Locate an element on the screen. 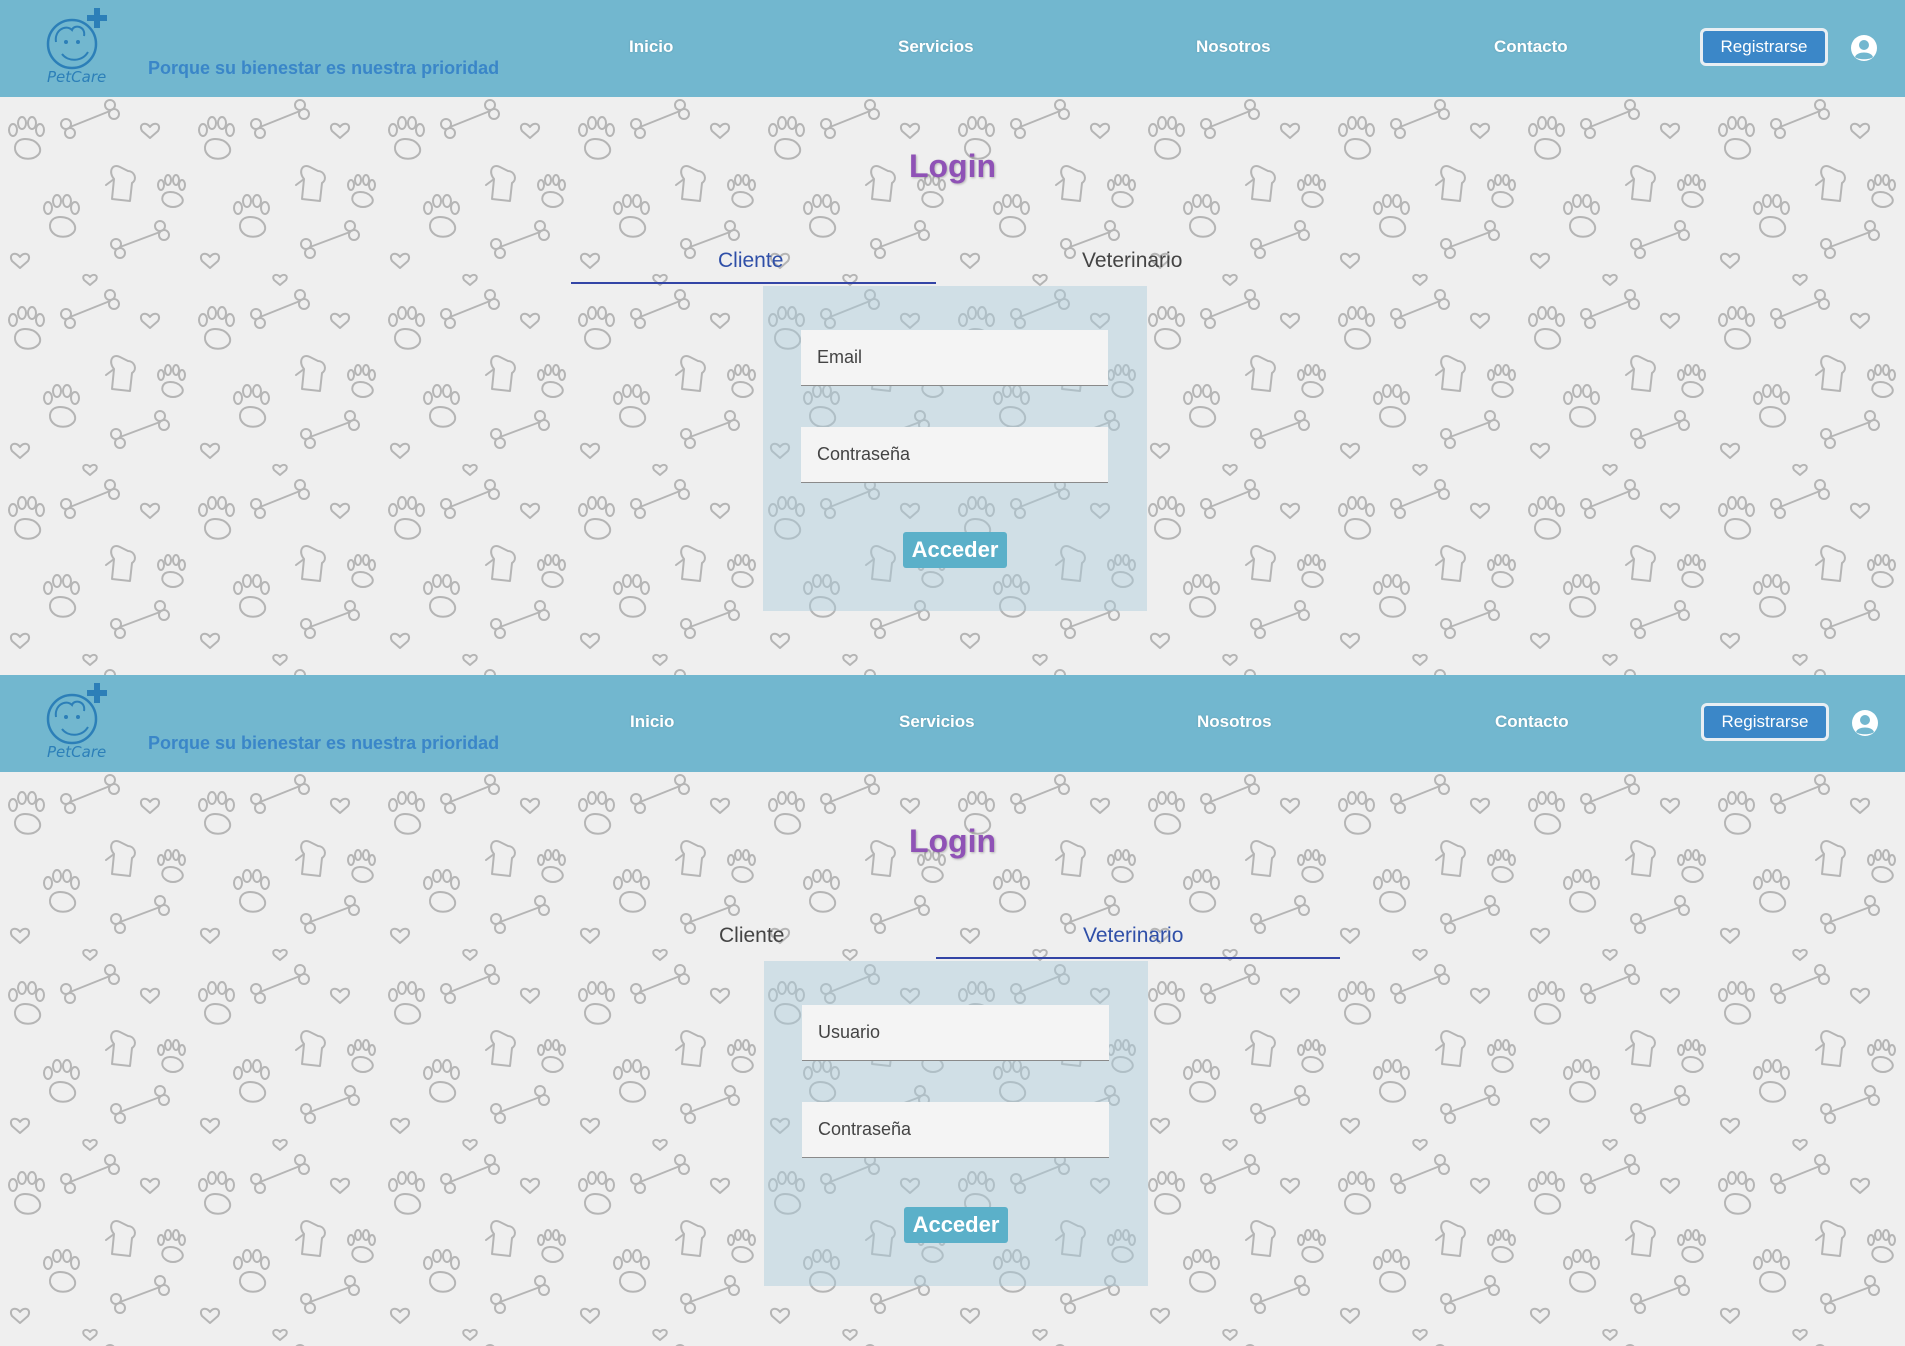  email-field is located at coordinates (954, 358).